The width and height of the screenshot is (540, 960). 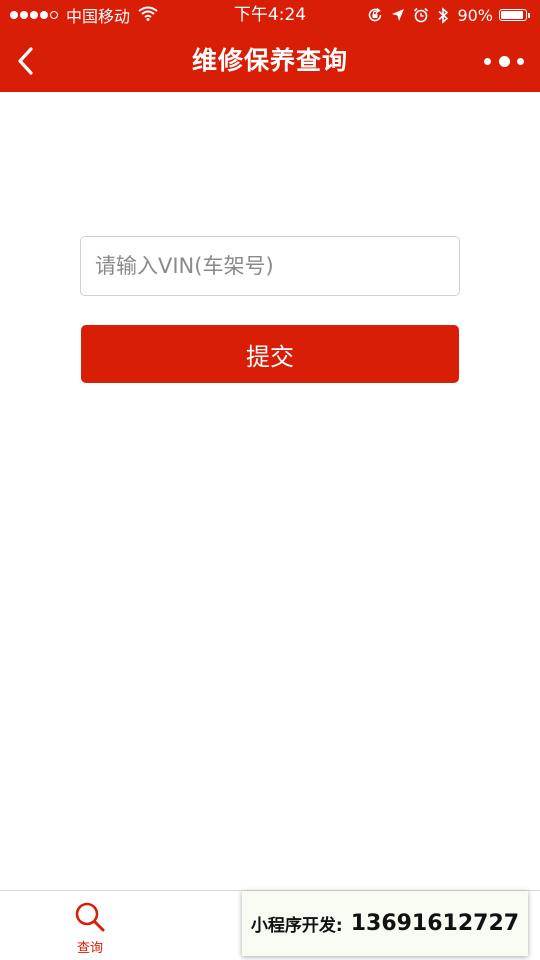 I want to click on promo-phone: 13691612727, so click(x=435, y=923).